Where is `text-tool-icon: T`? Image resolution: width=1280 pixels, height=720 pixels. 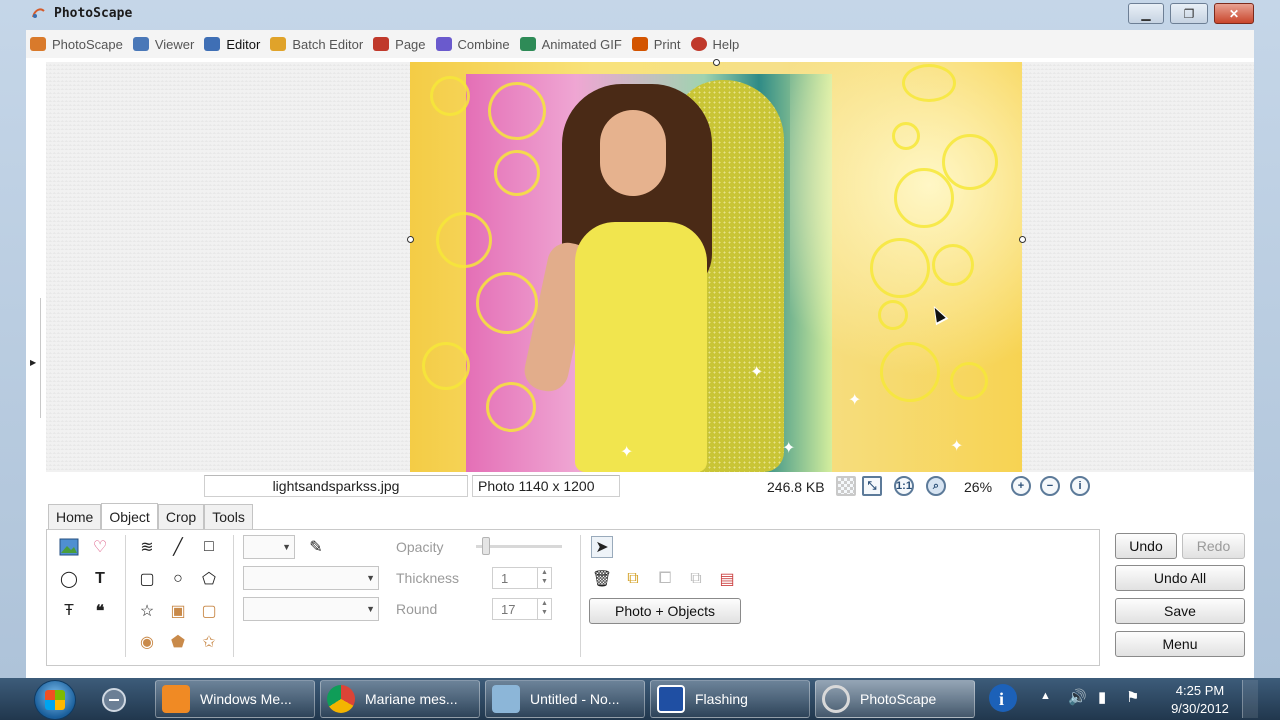
text-tool-icon: T is located at coordinates (100, 579).